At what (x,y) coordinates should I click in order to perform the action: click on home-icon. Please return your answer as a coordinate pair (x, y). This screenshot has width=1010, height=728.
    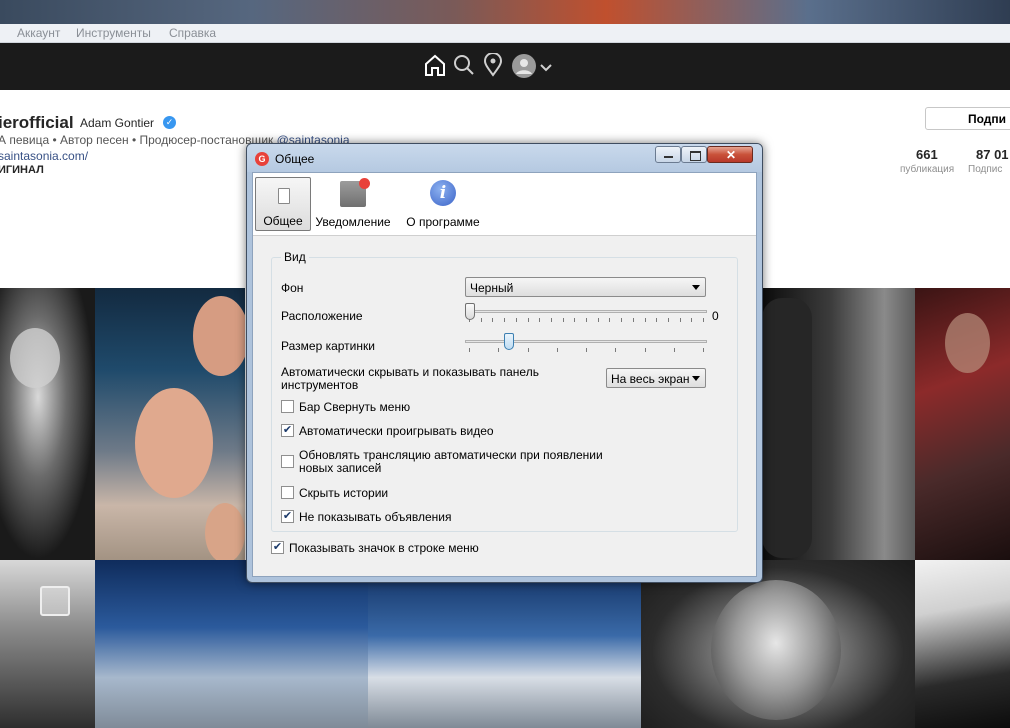
    Looking at the image, I should click on (435, 66).